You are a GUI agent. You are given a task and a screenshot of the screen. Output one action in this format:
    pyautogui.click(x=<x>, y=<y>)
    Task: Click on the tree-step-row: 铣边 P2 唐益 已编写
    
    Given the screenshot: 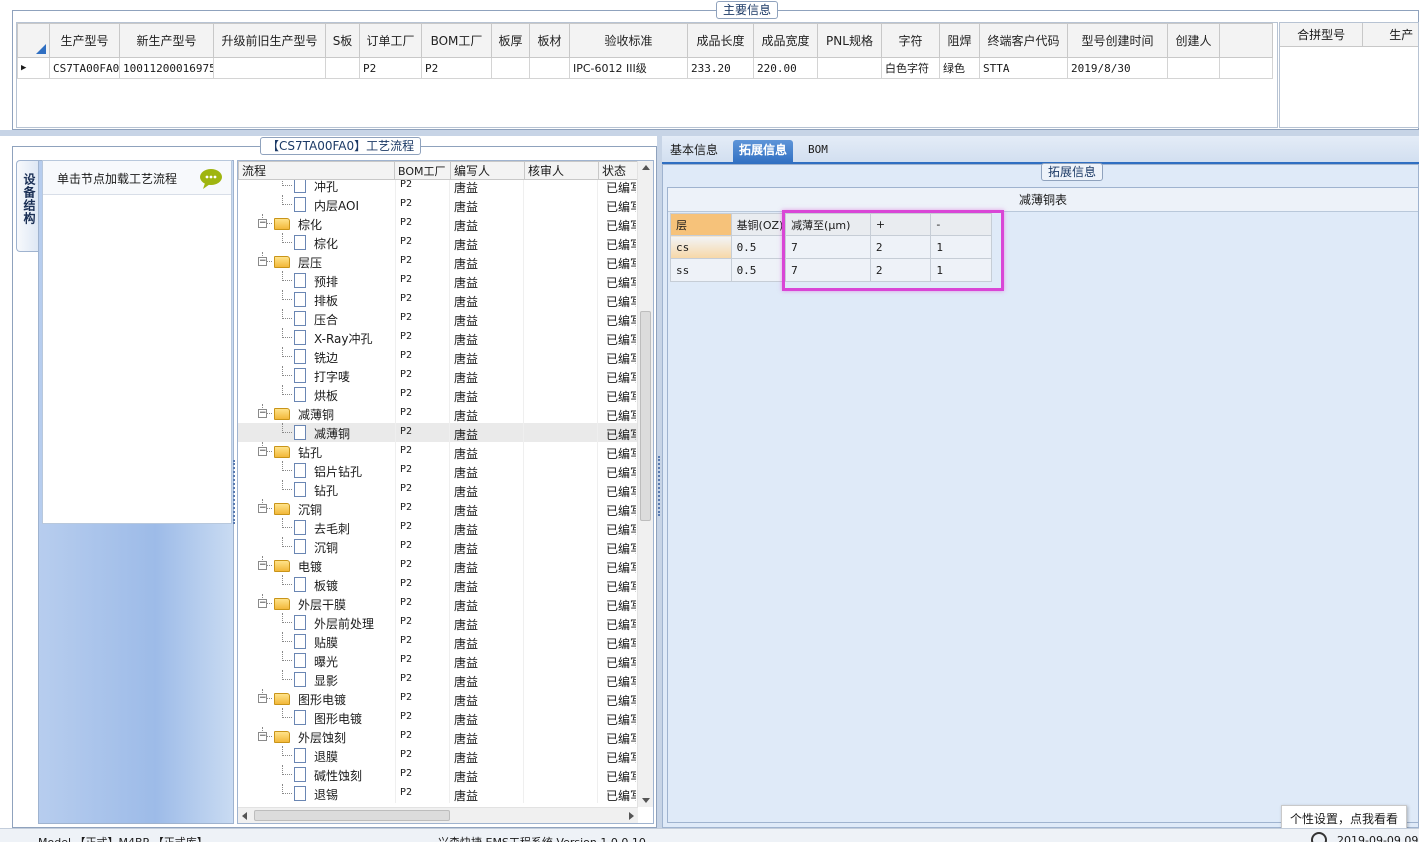 What is the action you would take?
    pyautogui.click(x=440, y=356)
    